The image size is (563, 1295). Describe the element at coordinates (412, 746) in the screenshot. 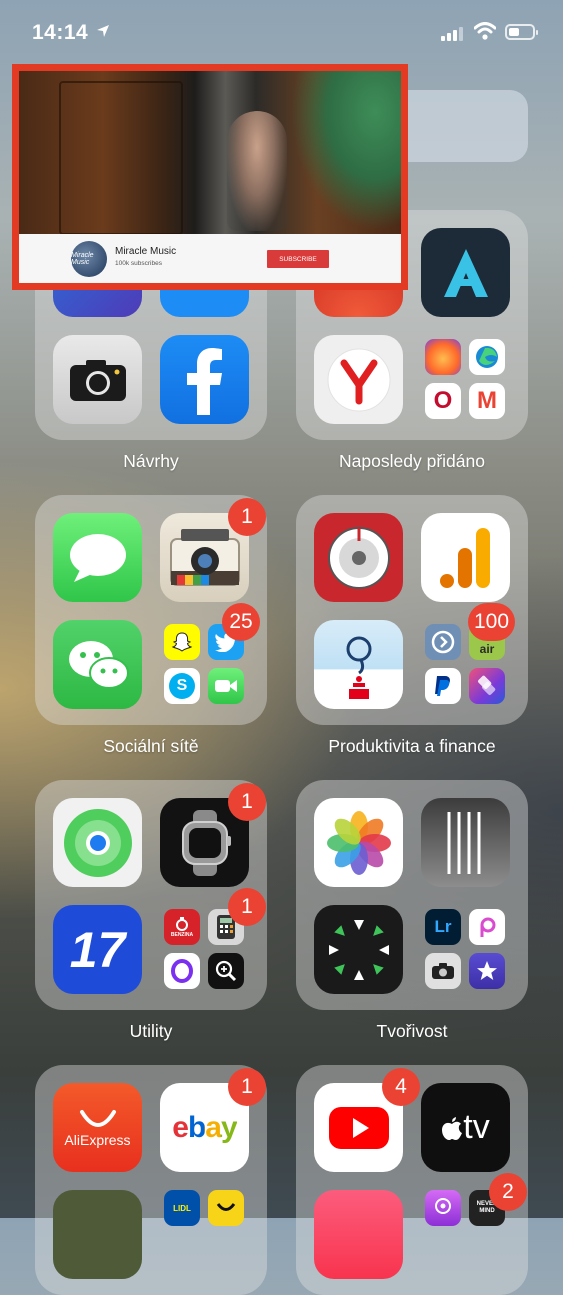

I see `folder-label-productivity-finance: Produktivita a finance` at that location.